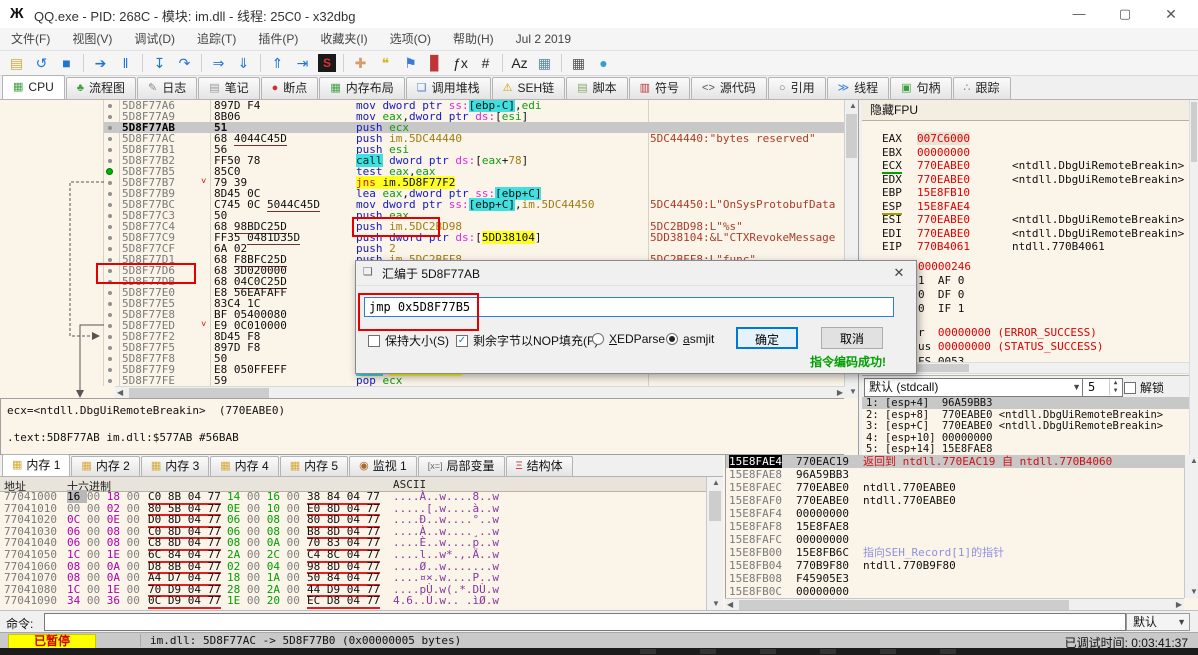 This screenshot has width=1198, height=655. What do you see at coordinates (410, 39) in the screenshot?
I see `menu-item-6: 选项(O)` at bounding box center [410, 39].